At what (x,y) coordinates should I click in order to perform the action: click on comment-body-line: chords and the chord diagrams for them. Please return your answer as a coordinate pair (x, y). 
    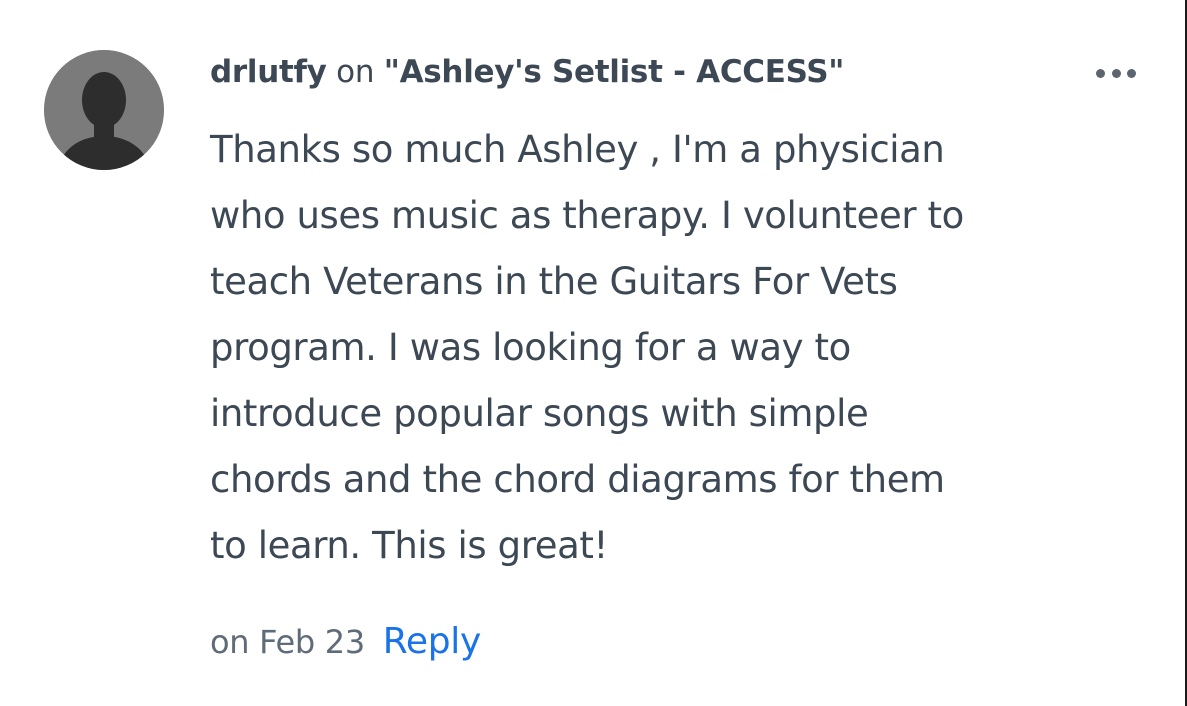
    Looking at the image, I should click on (577, 479).